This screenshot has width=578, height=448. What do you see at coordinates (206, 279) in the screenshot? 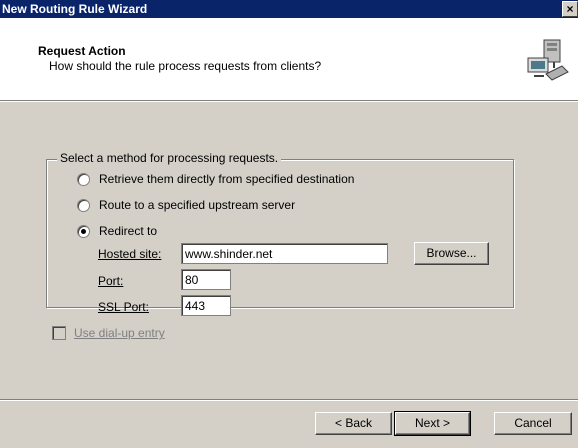
I see `port-field: 80` at bounding box center [206, 279].